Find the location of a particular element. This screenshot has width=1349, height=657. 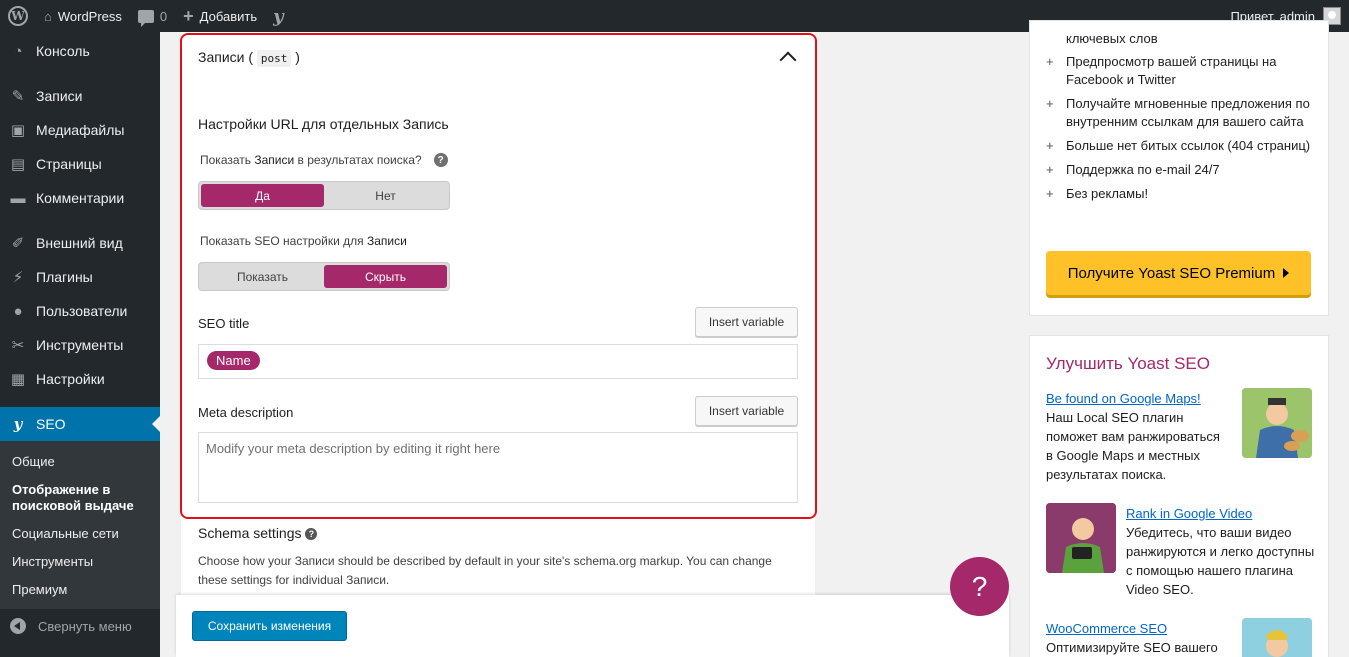

site-name: WordPress is located at coordinates (89, 16).